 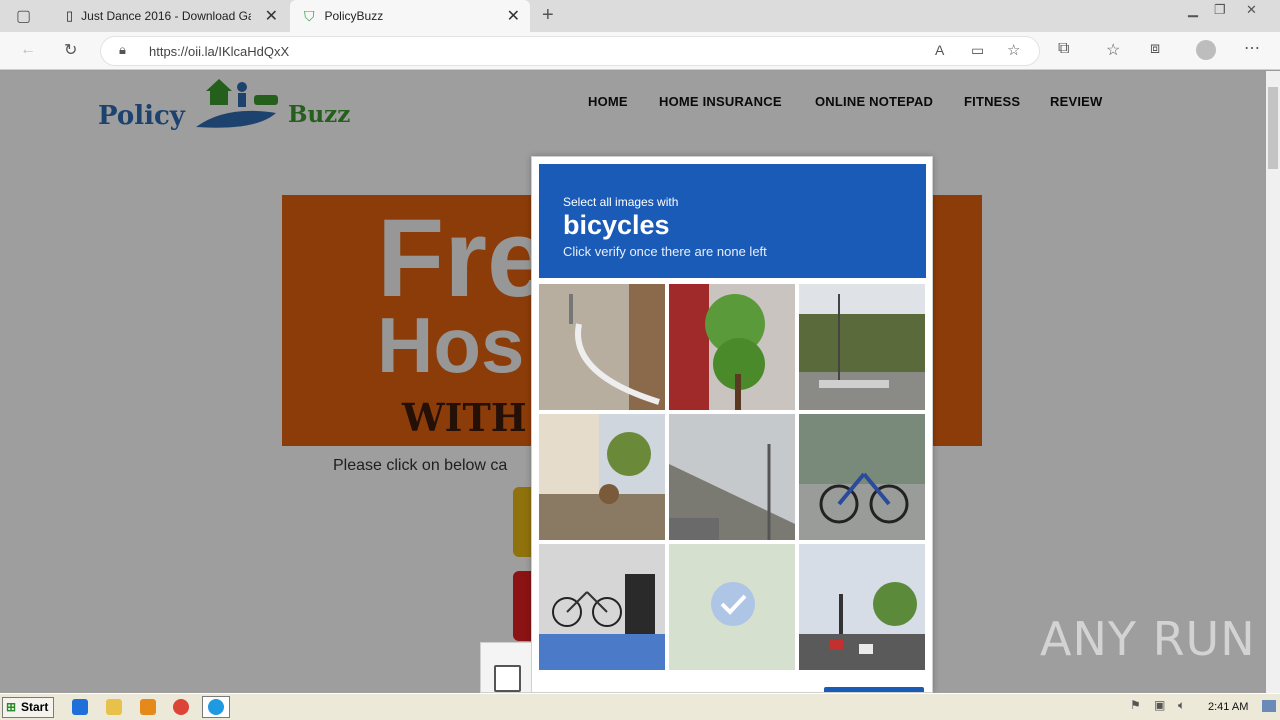 I want to click on edge-taskbar-button, so click(x=216, y=707).